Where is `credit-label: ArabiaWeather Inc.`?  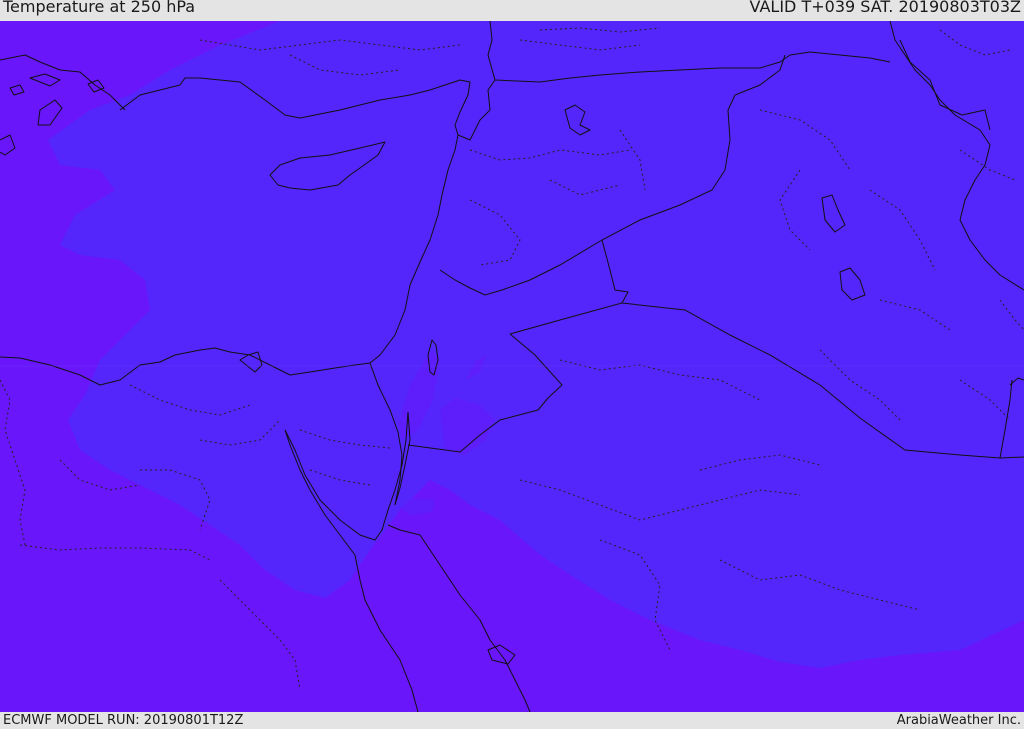
credit-label: ArabiaWeather Inc. is located at coordinates (958, 720).